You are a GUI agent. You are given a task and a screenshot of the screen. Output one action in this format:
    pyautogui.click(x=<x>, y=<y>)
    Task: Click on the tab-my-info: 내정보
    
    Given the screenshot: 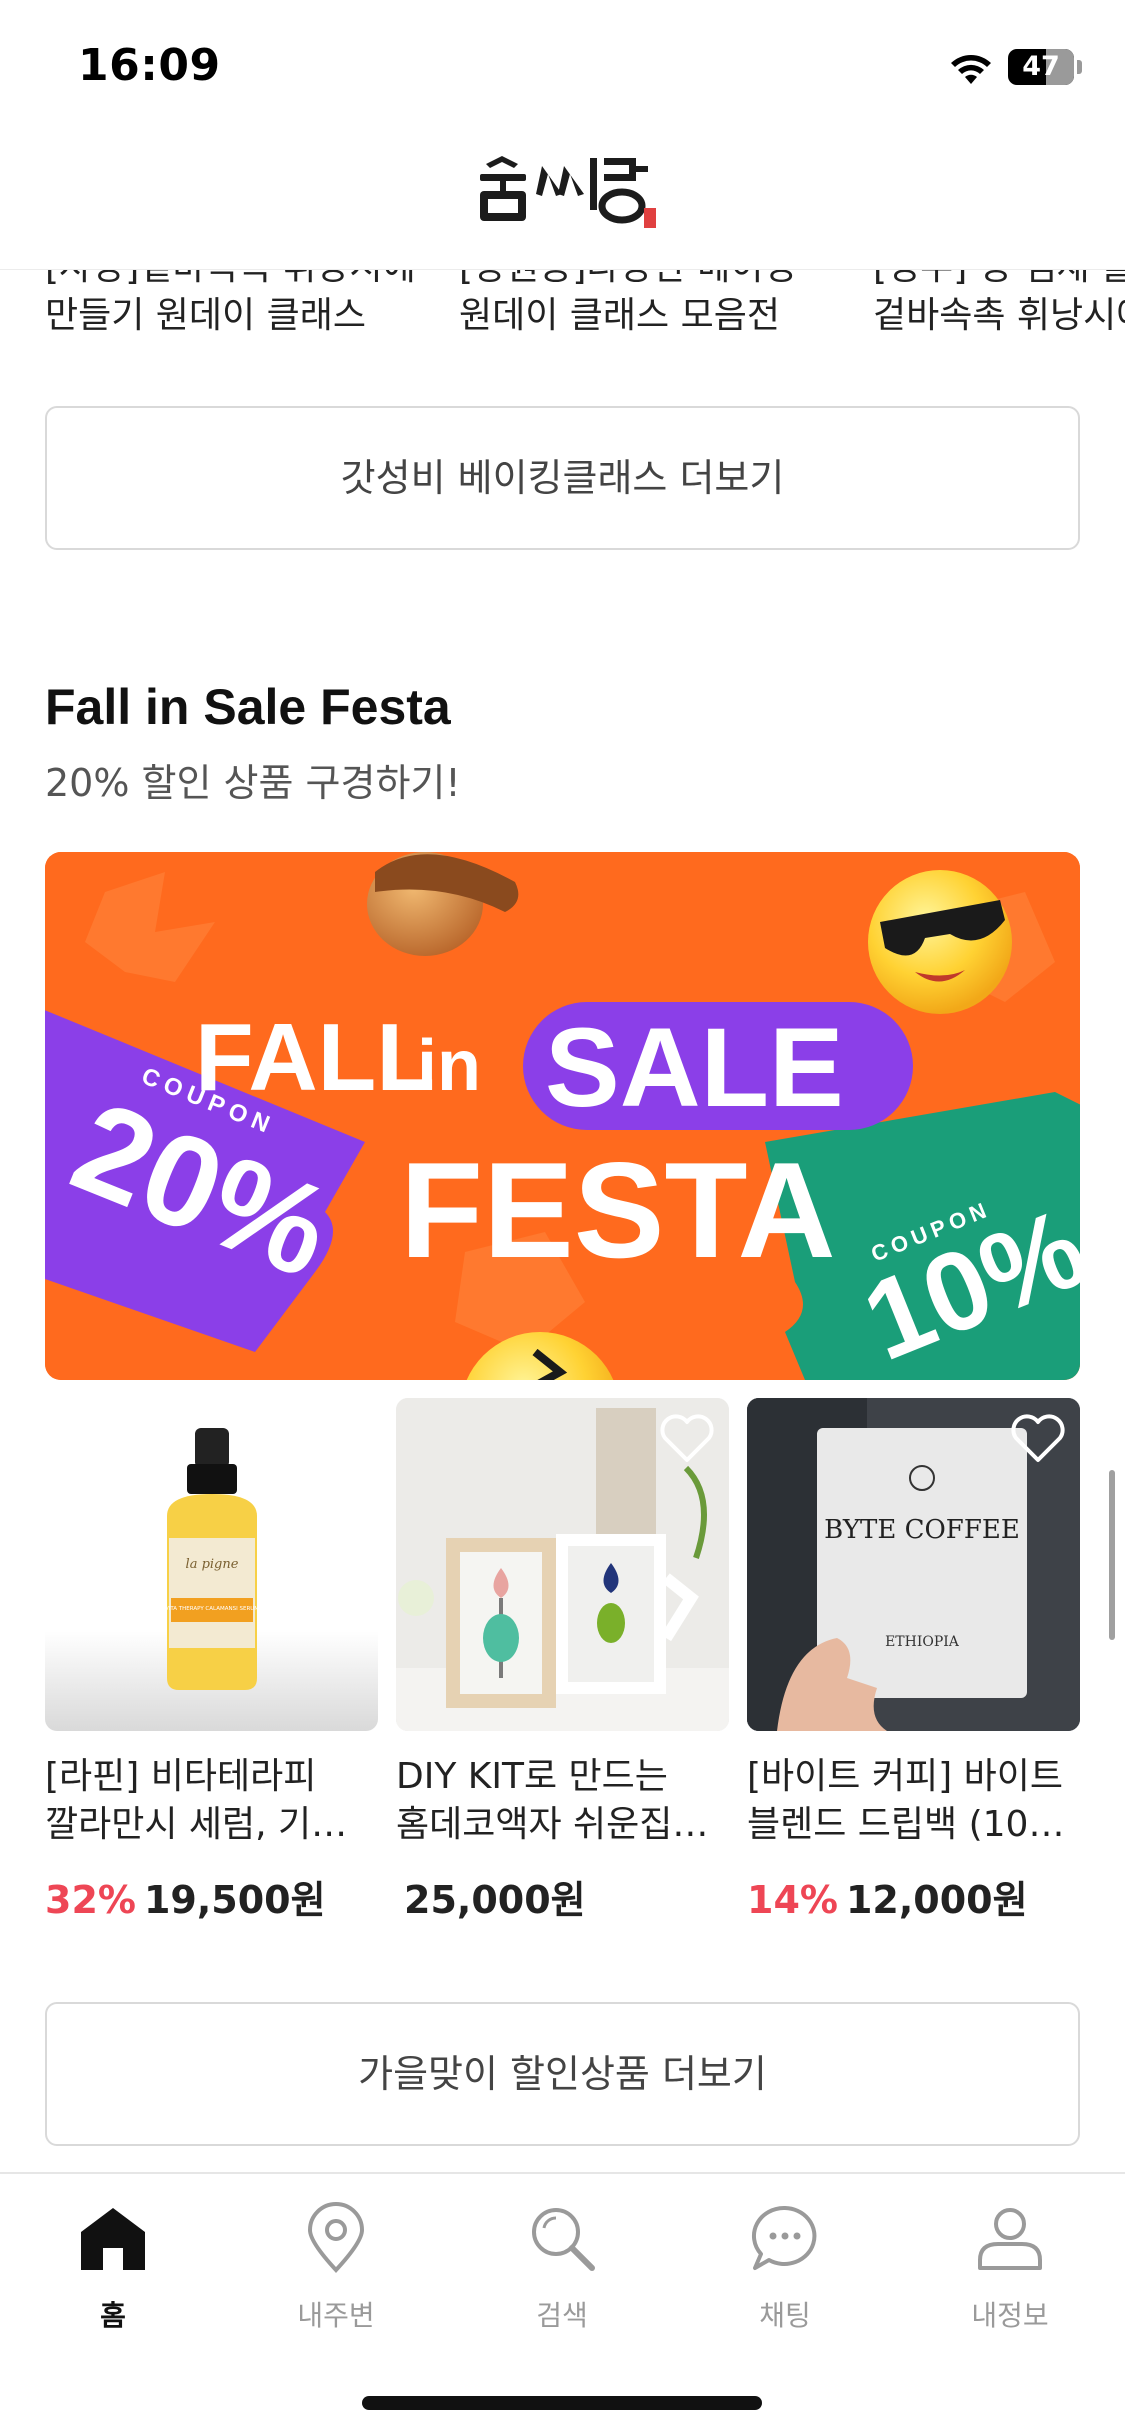 What is the action you would take?
    pyautogui.click(x=1010, y=2266)
    